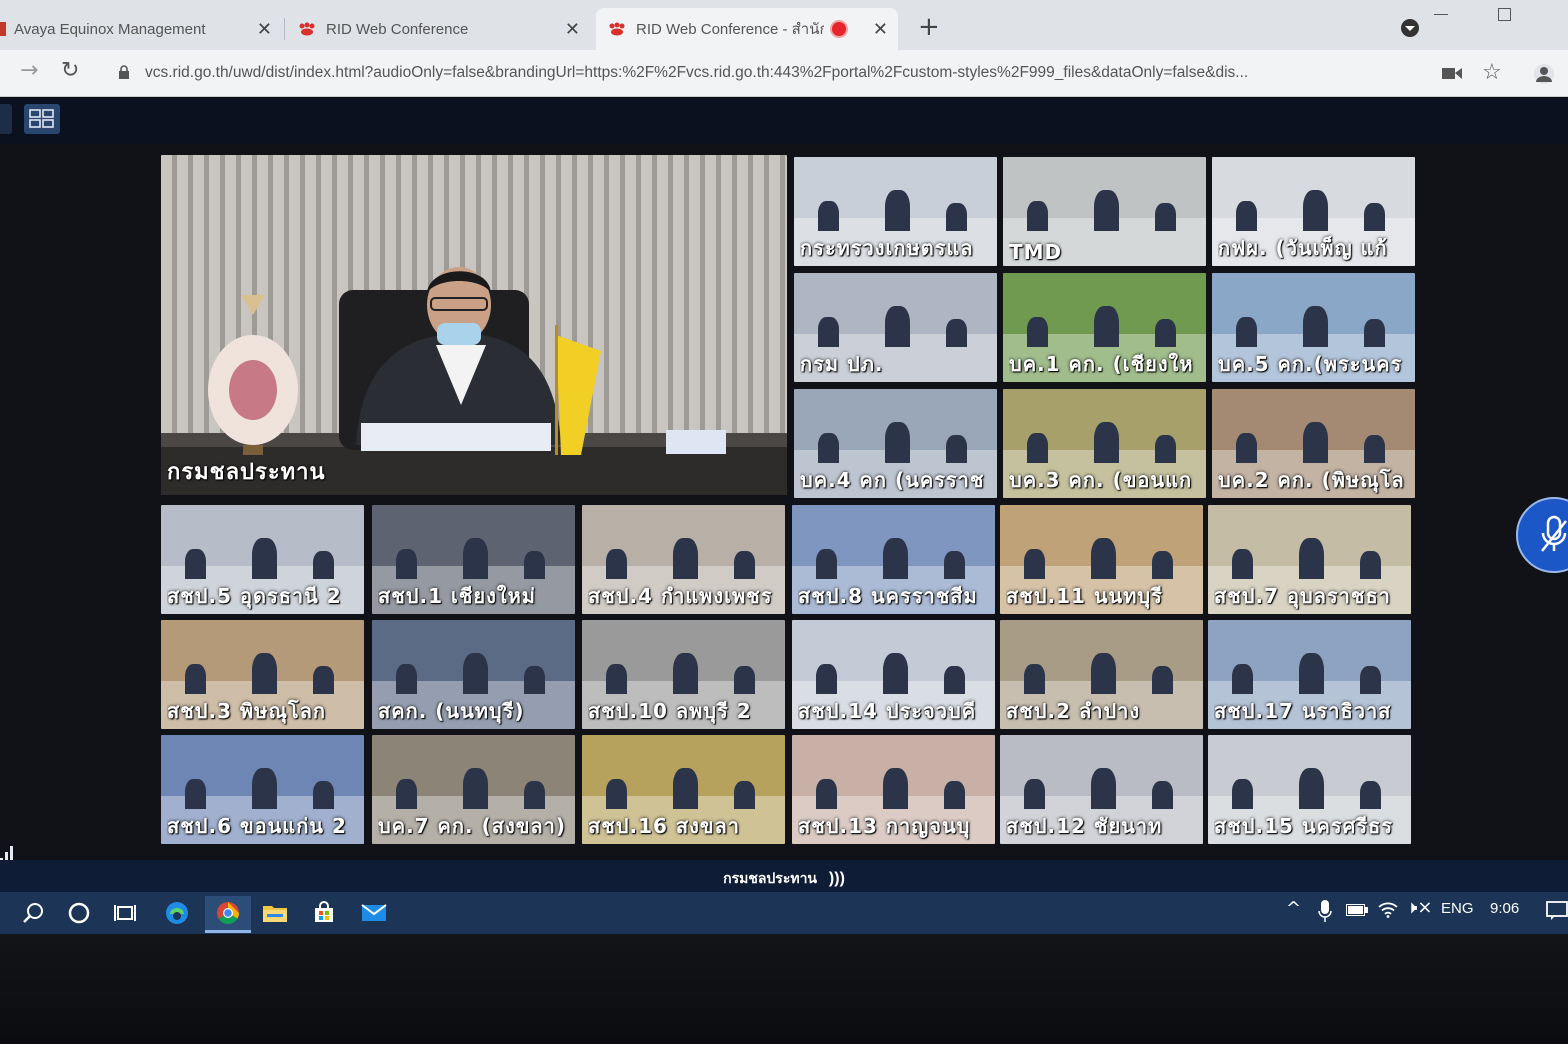 The height and width of the screenshot is (1044, 1568). What do you see at coordinates (3, 29) in the screenshot?
I see `red-favicon-icon` at bounding box center [3, 29].